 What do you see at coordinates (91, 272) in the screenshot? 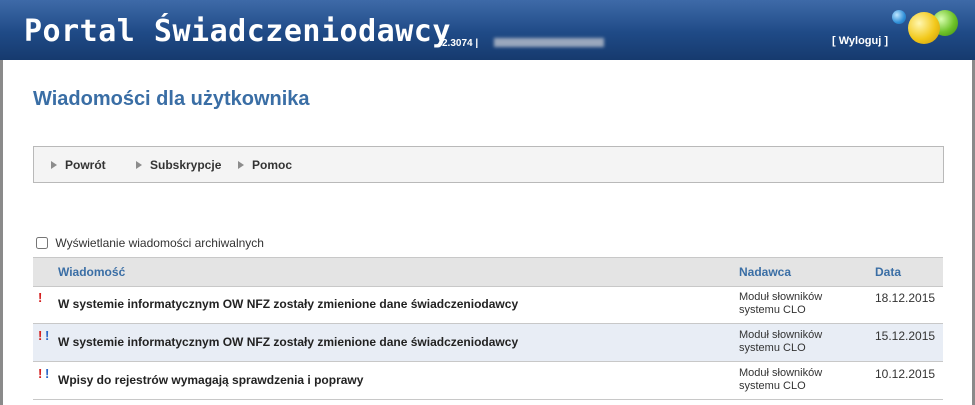
I see `column-header-message: Wiadomość` at bounding box center [91, 272].